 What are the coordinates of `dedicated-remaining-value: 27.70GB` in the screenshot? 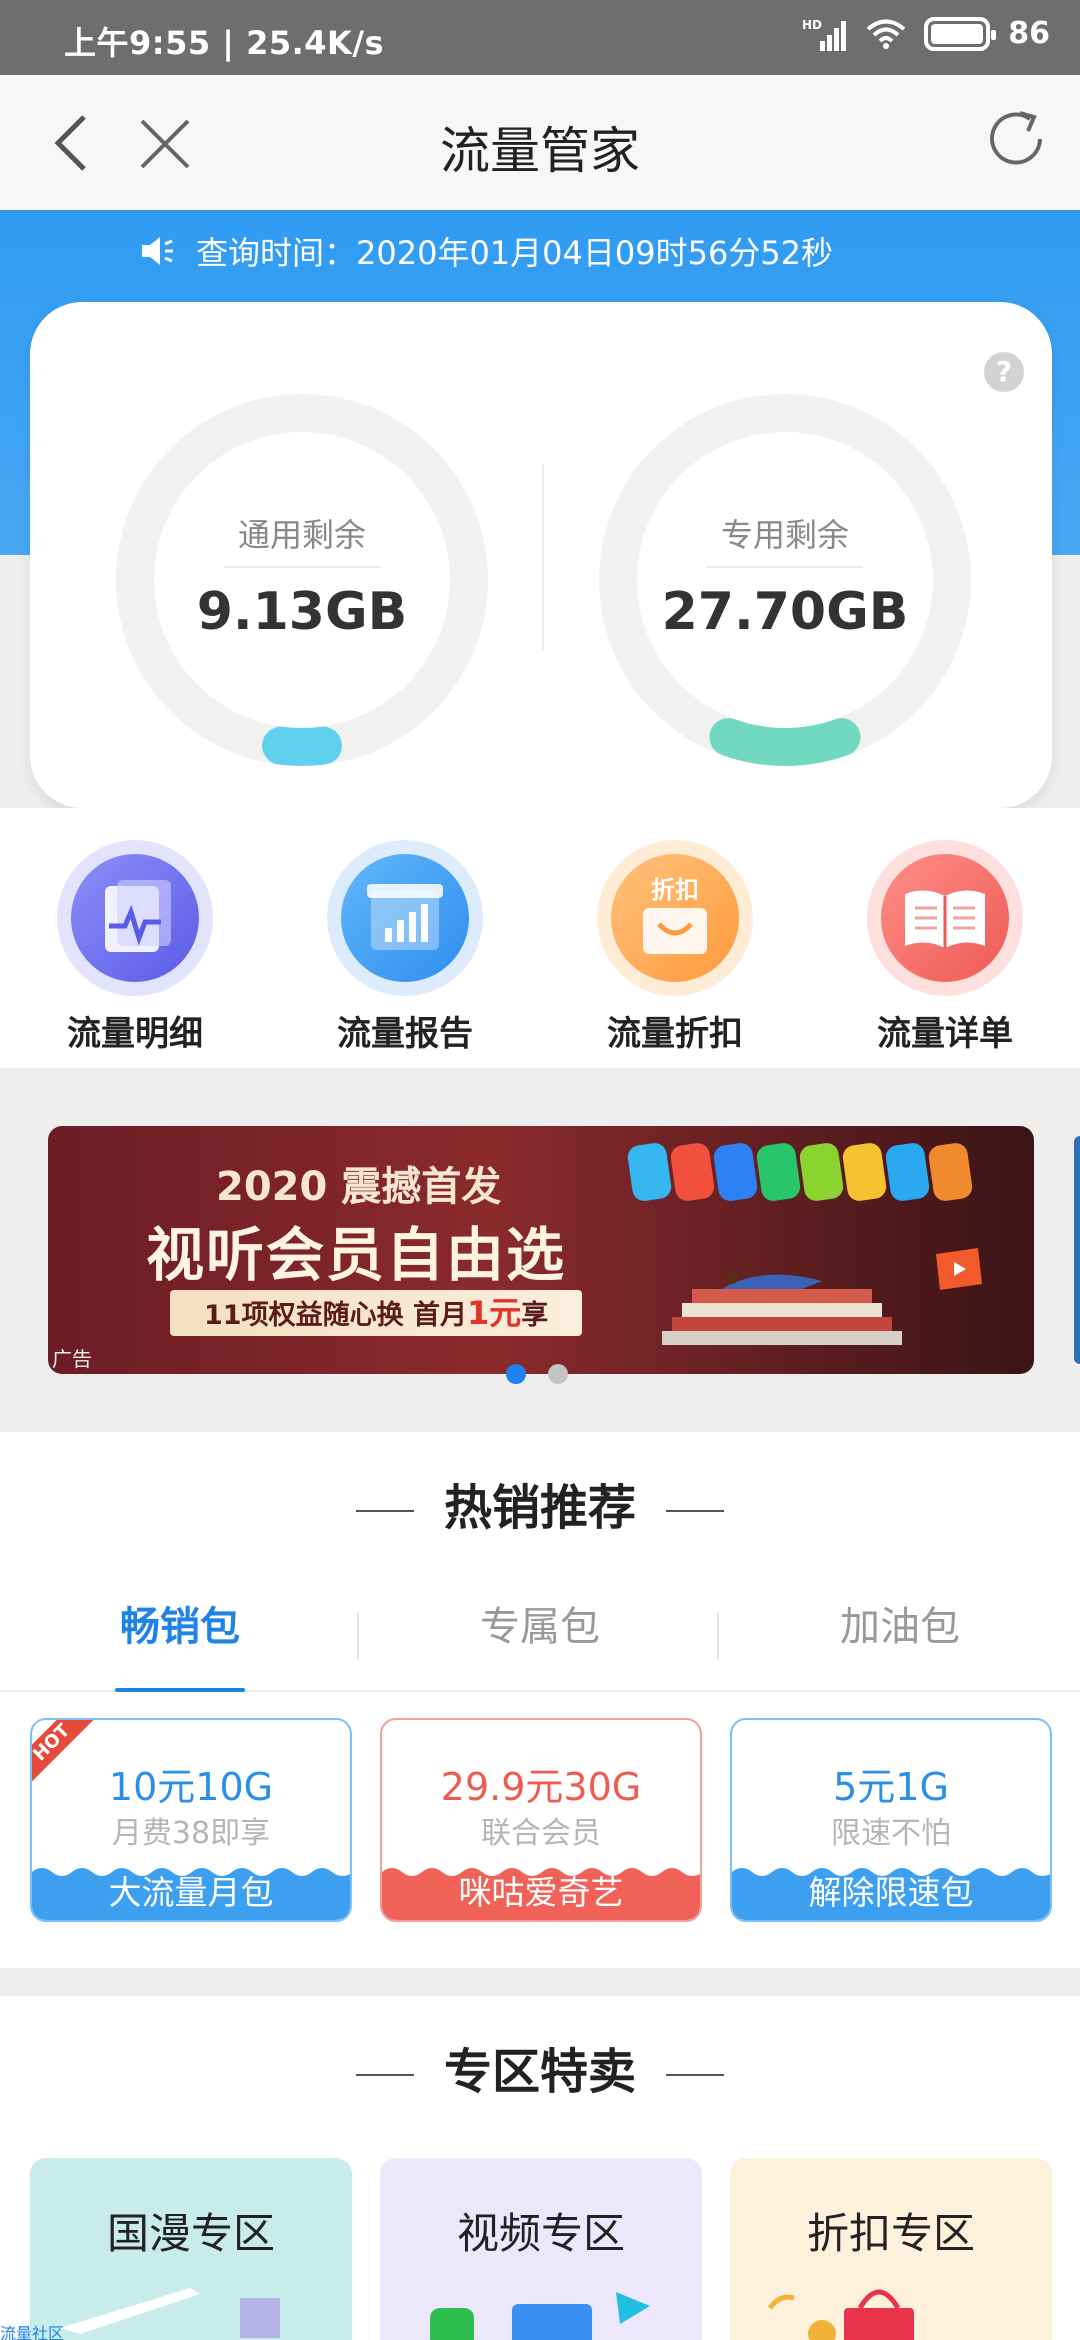 It's located at (785, 612).